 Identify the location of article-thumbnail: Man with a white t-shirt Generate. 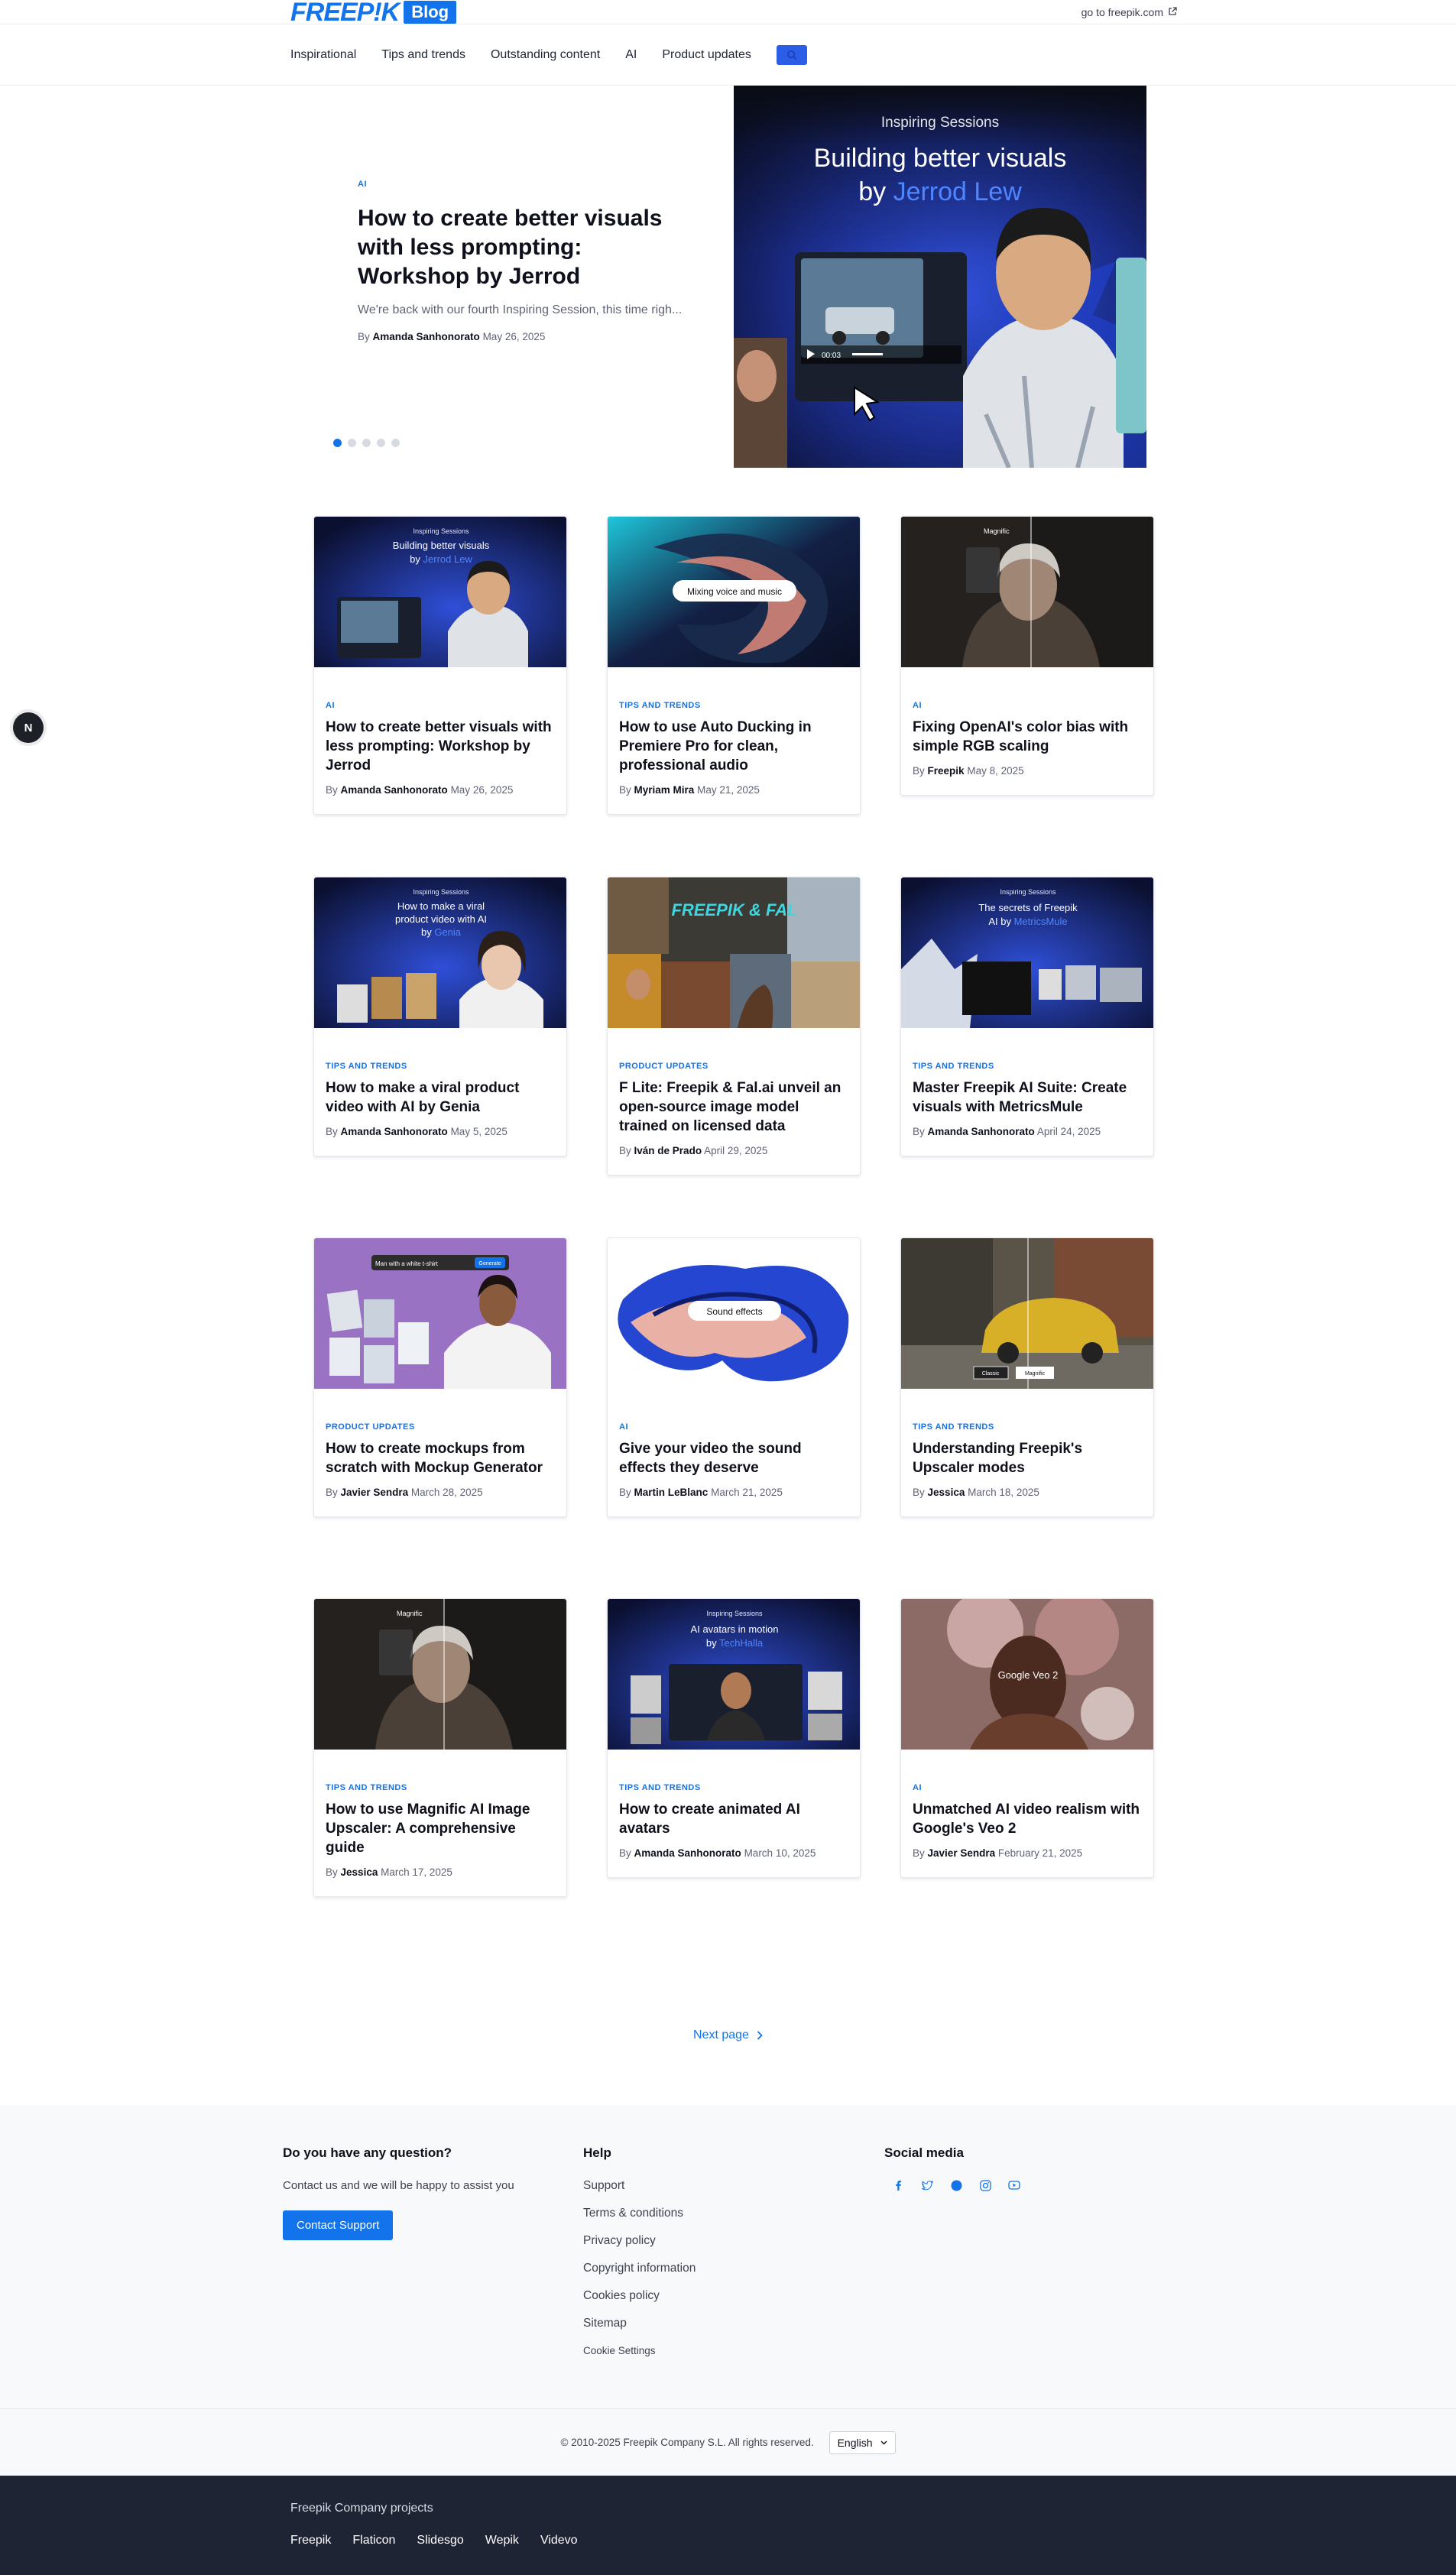
(440, 1313).